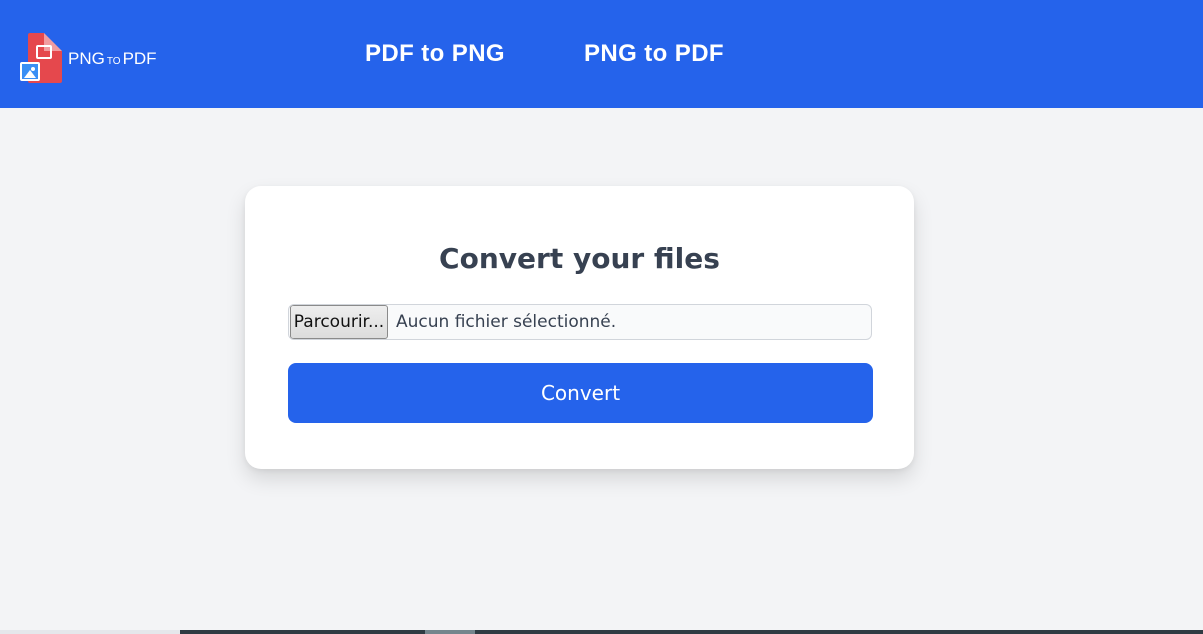  Describe the element at coordinates (450, 632) in the screenshot. I see `bottom-window-edge-middle-segment` at that location.